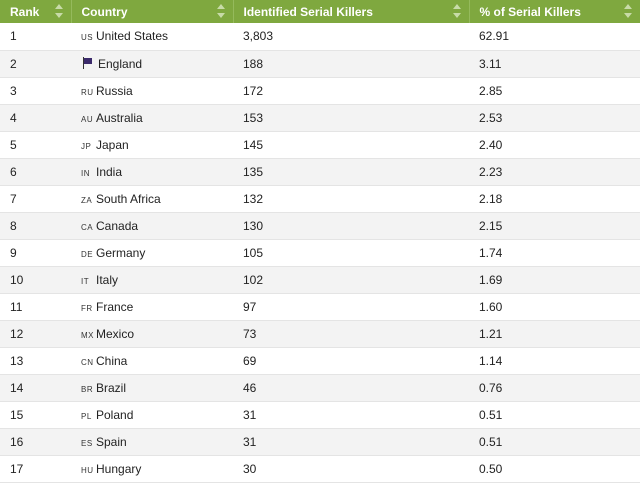 The height and width of the screenshot is (483, 640). I want to click on rank-cell: 14, so click(17, 387).